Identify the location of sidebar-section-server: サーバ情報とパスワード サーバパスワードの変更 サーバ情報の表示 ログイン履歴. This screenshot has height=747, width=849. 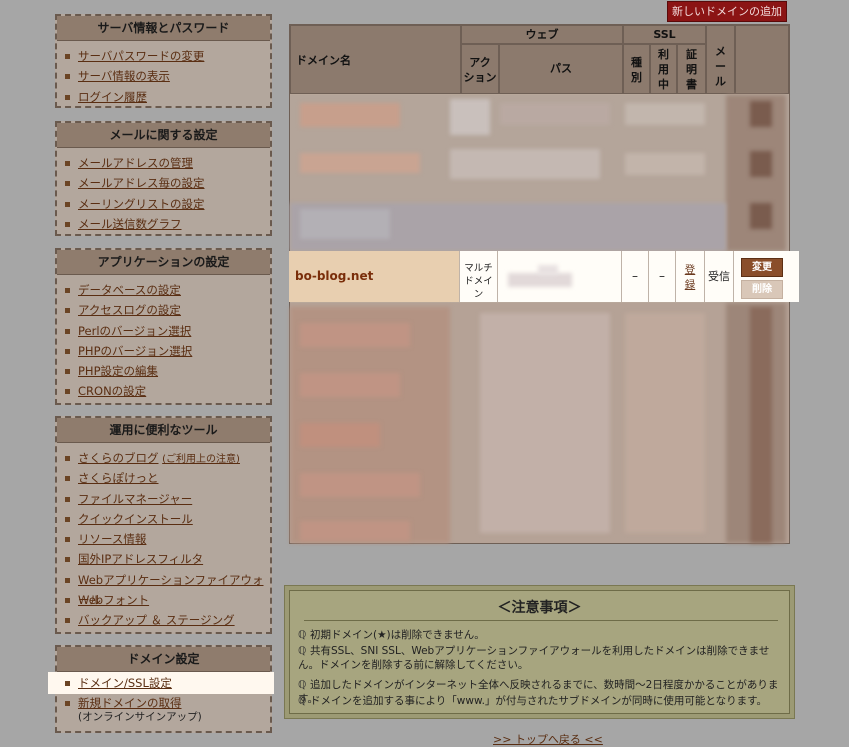
(163, 61).